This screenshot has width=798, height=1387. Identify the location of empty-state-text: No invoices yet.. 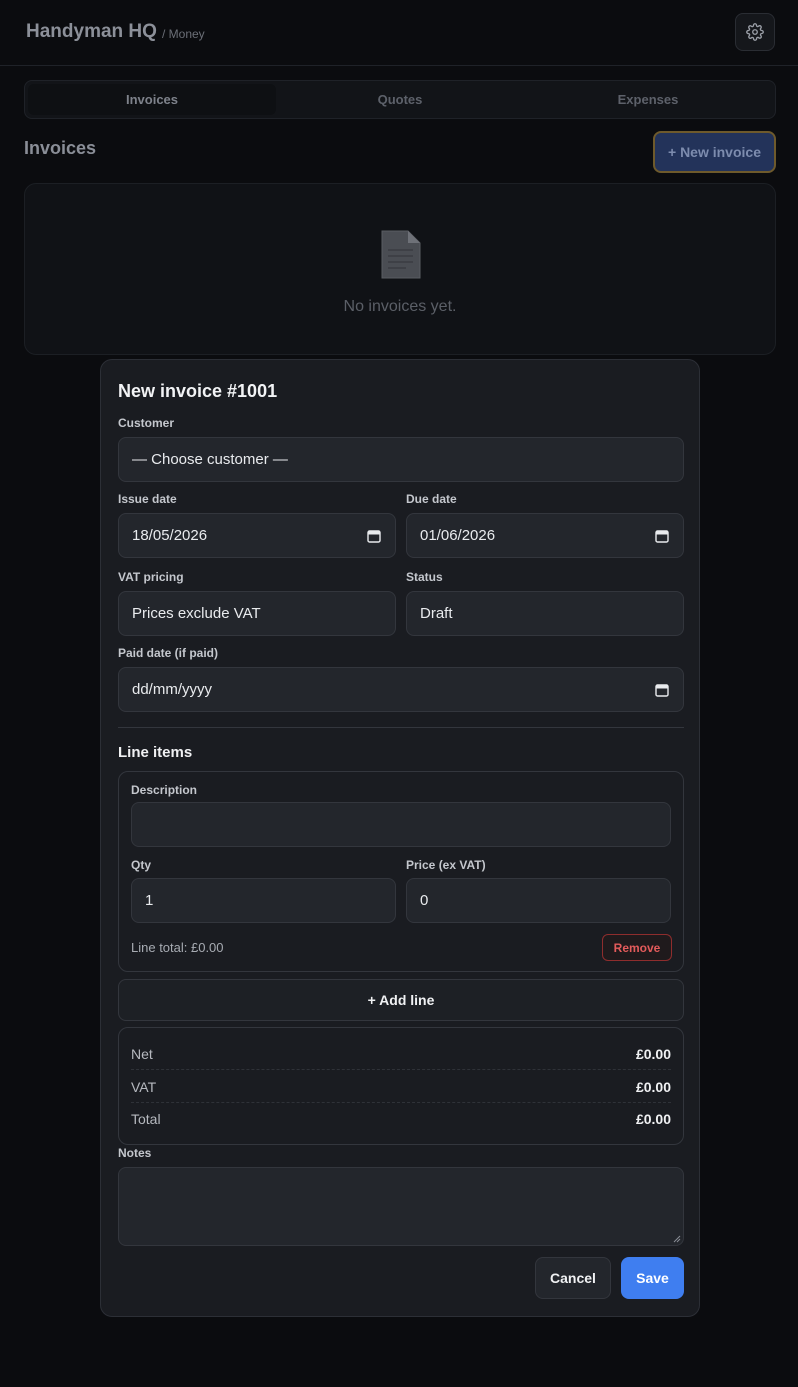
(400, 306).